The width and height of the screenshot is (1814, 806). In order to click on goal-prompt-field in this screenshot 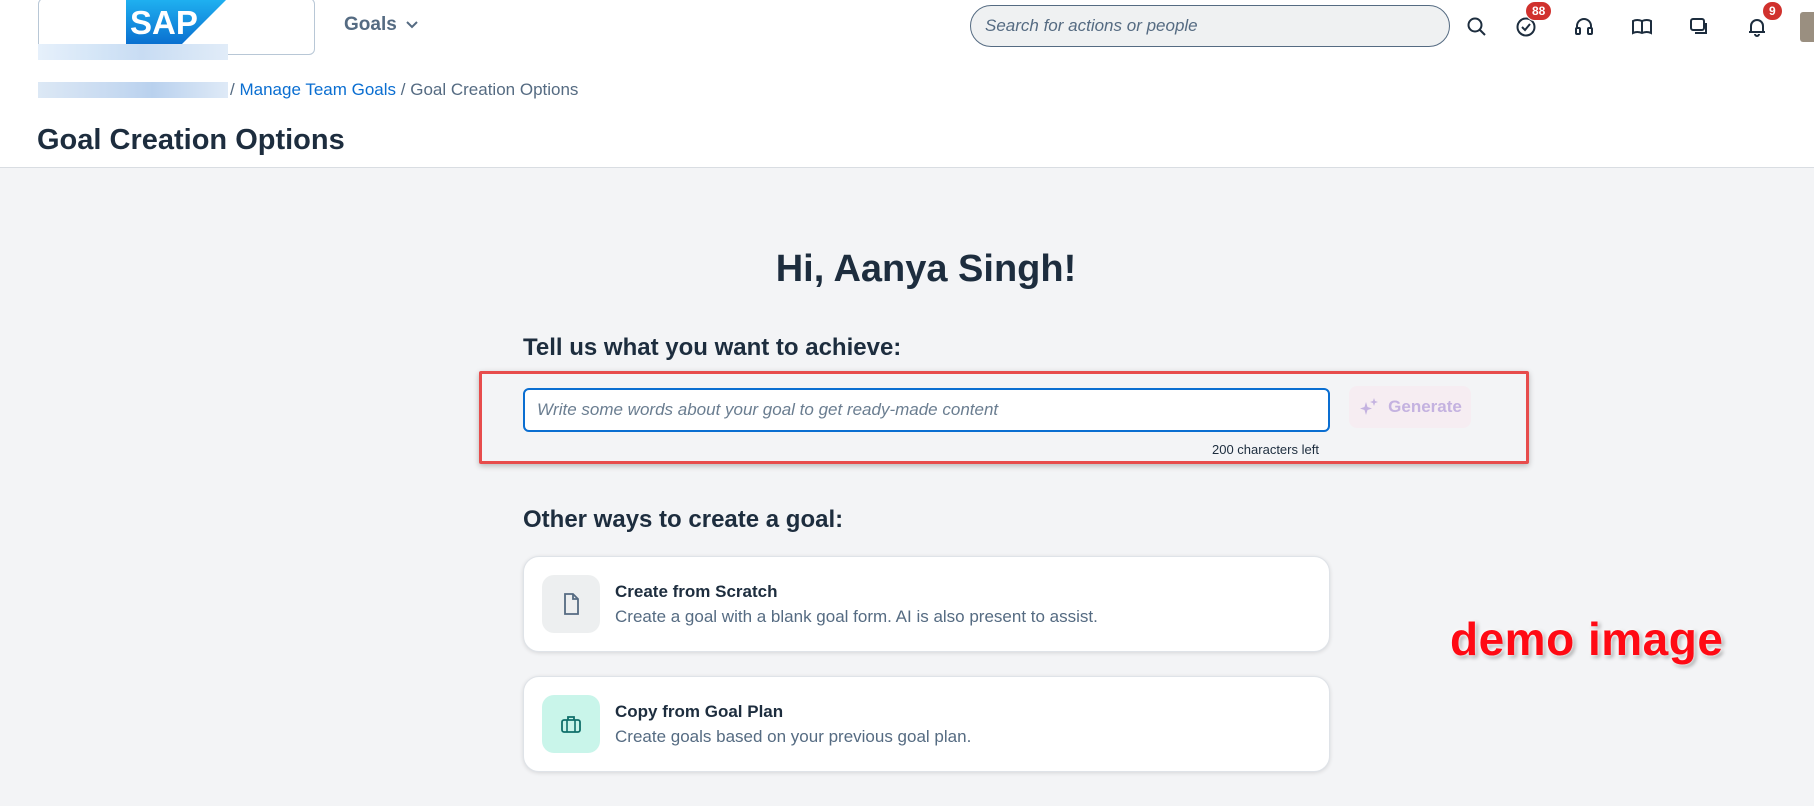, I will do `click(926, 410)`.